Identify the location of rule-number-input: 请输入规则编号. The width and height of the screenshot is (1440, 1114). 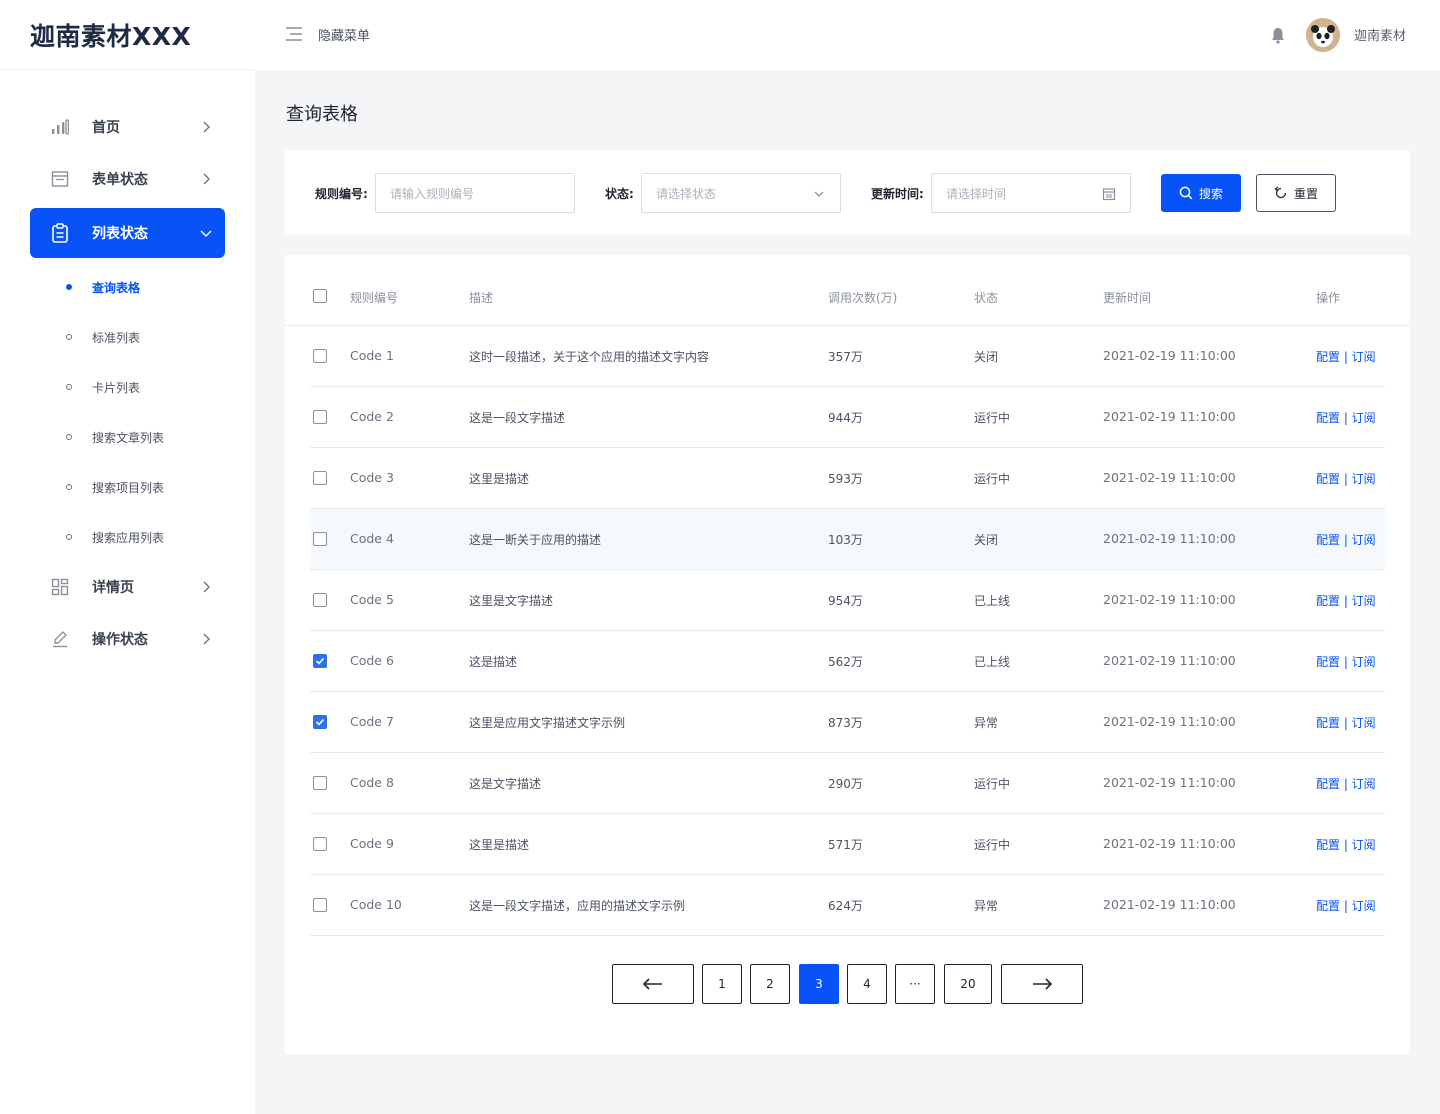
(475, 193).